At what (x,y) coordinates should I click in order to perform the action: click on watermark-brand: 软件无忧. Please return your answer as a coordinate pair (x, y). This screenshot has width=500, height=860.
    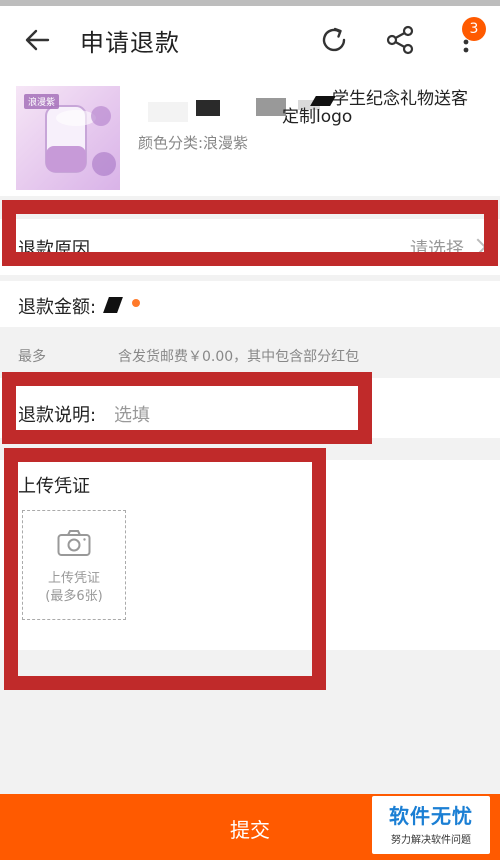
    Looking at the image, I should click on (431, 816).